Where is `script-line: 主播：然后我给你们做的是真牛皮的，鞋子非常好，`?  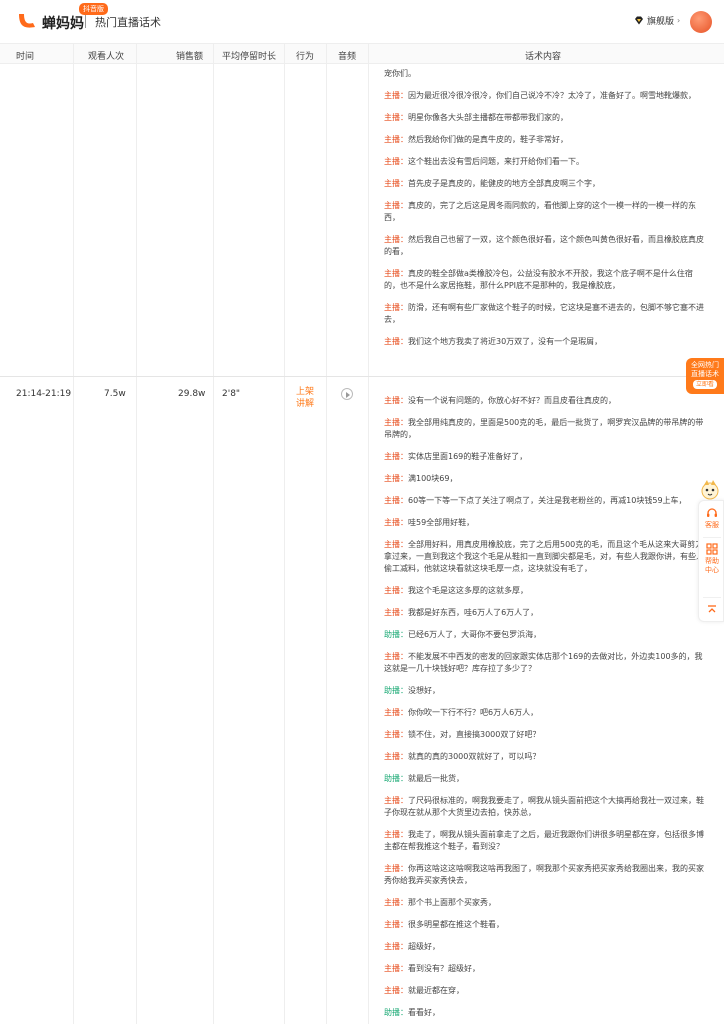 script-line: 主播：然后我给你们做的是真牛皮的，鞋子非常好， is located at coordinates (476, 139).